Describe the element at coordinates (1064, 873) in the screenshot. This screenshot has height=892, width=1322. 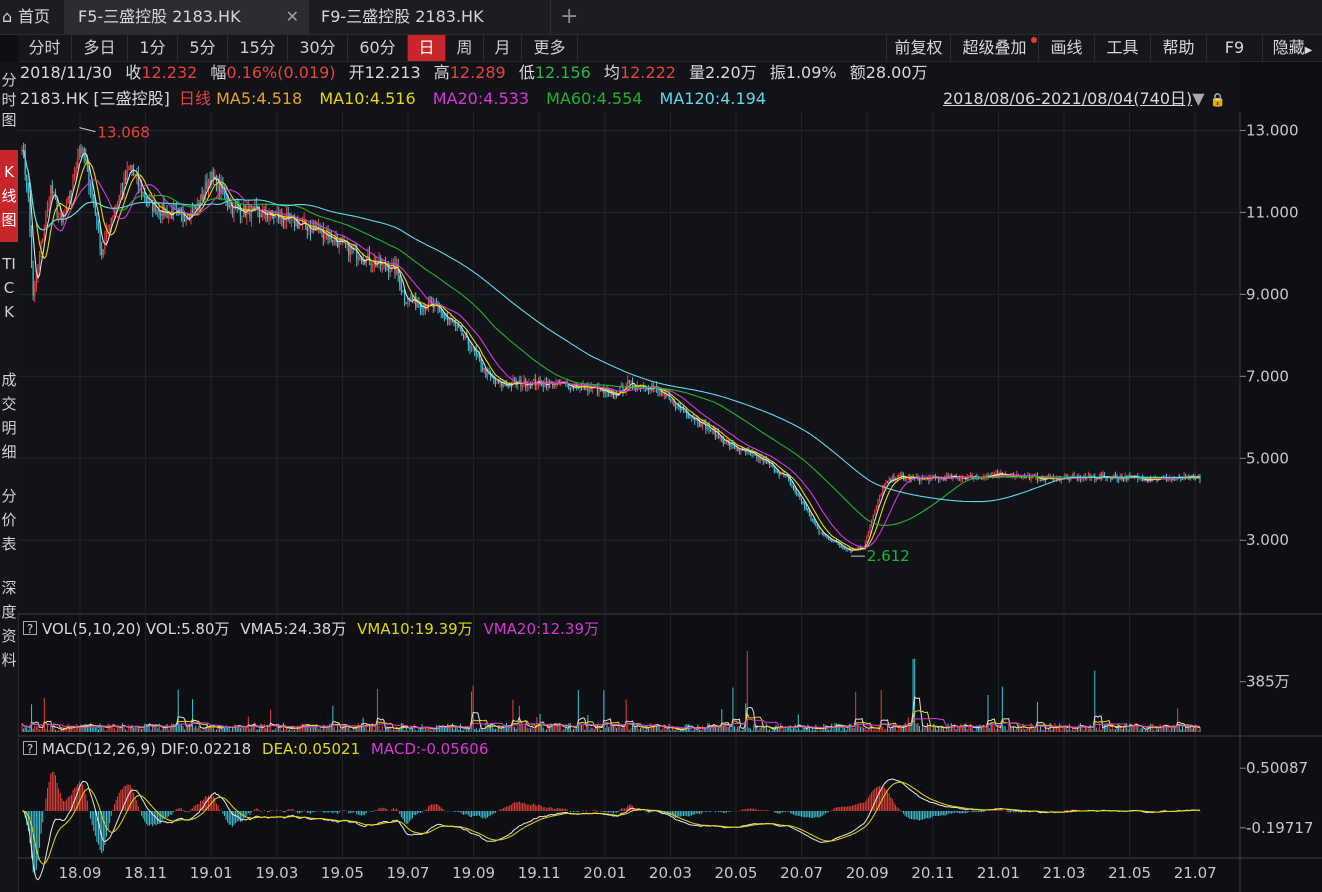
I see `x-tick-label: 21.03` at that location.